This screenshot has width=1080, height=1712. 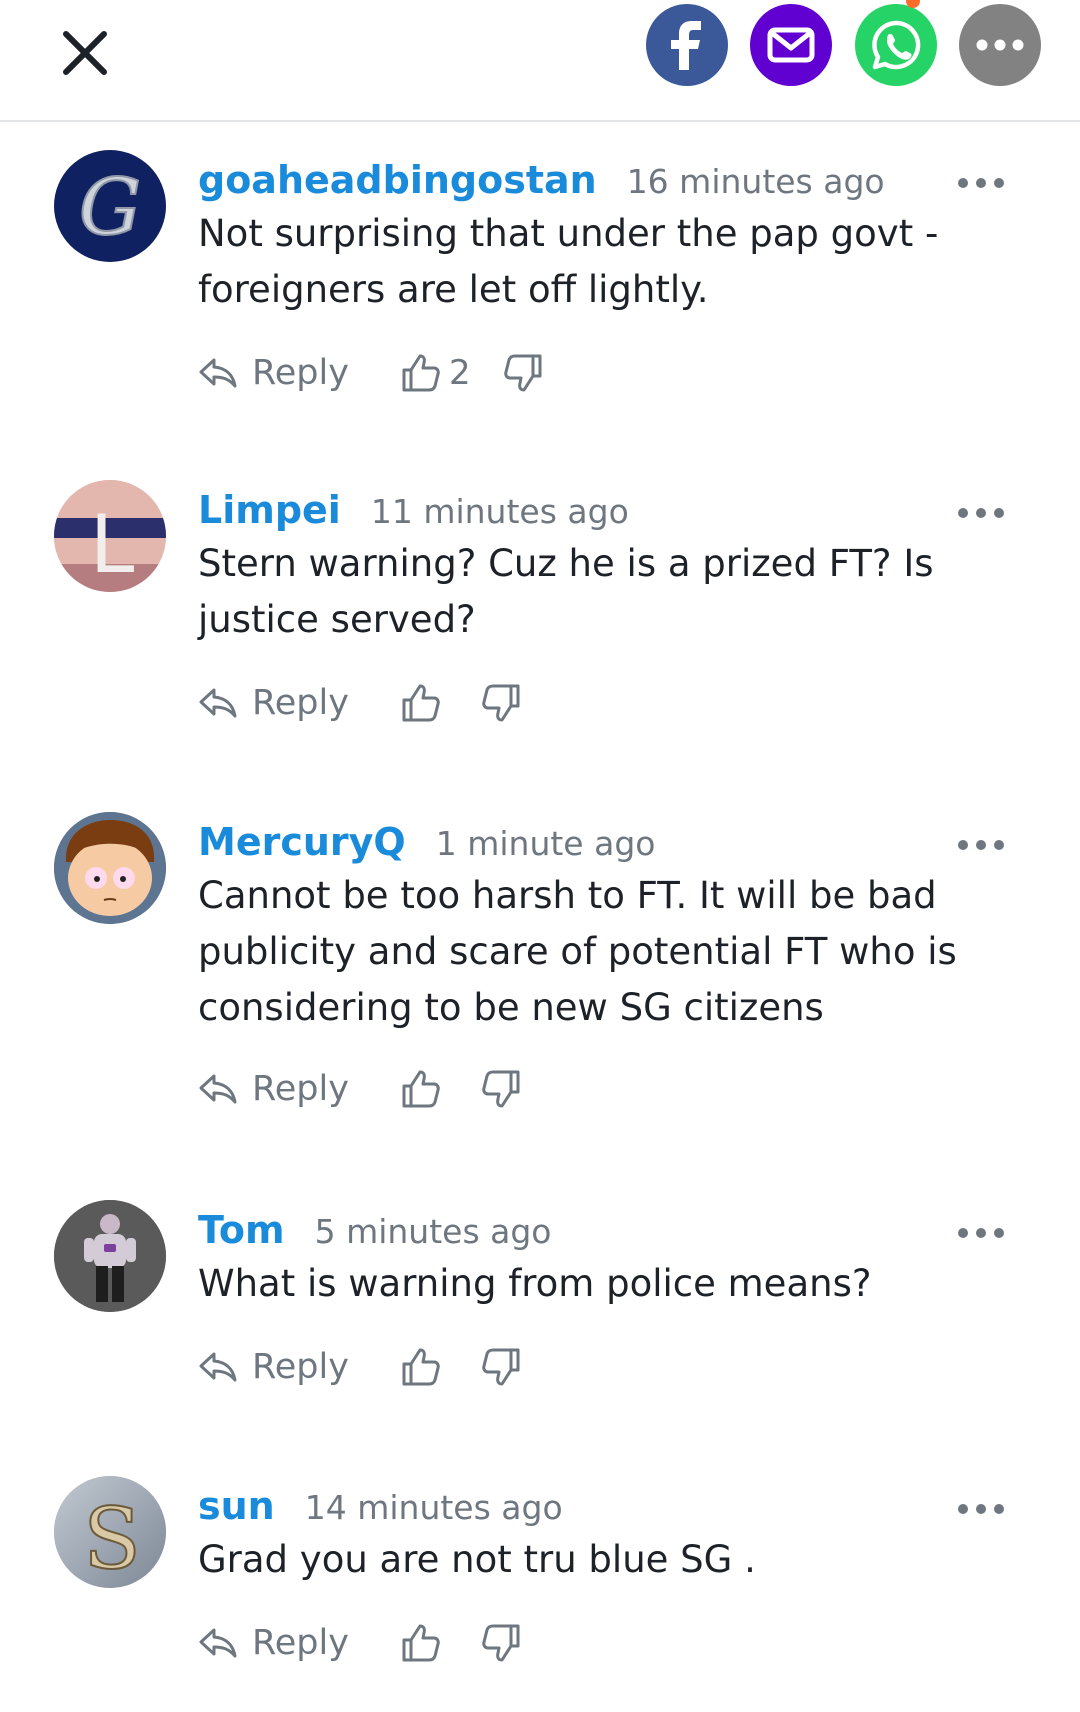 I want to click on close-icon, so click(x=85, y=53).